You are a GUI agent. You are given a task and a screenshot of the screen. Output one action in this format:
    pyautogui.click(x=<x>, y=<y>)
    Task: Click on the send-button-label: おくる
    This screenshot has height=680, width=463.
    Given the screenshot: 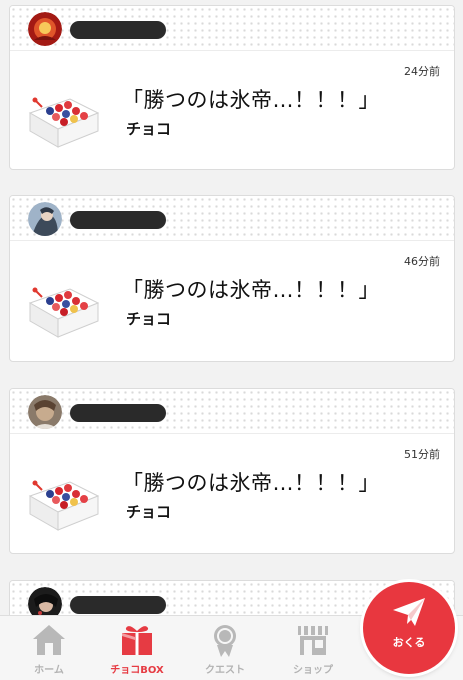 What is the action you would take?
    pyautogui.click(x=409, y=642)
    